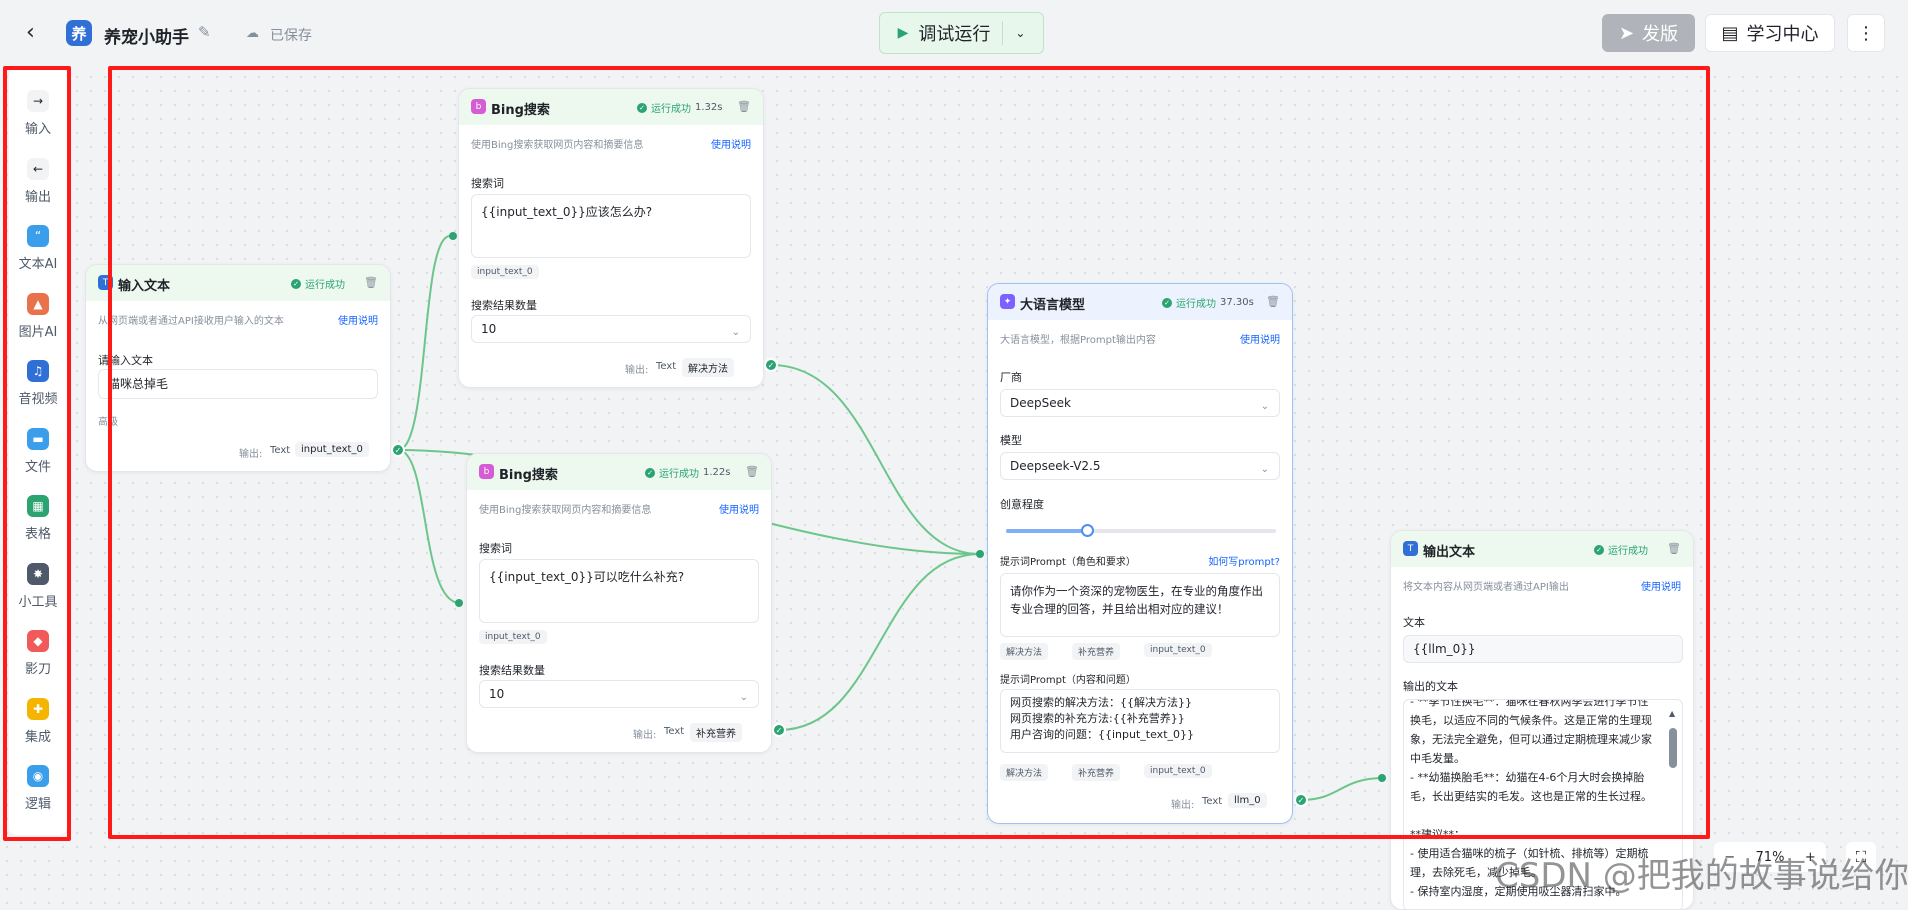 The image size is (1908, 910). What do you see at coordinates (1055, 466) in the screenshot?
I see `model-value: Deepseek-V2.5` at bounding box center [1055, 466].